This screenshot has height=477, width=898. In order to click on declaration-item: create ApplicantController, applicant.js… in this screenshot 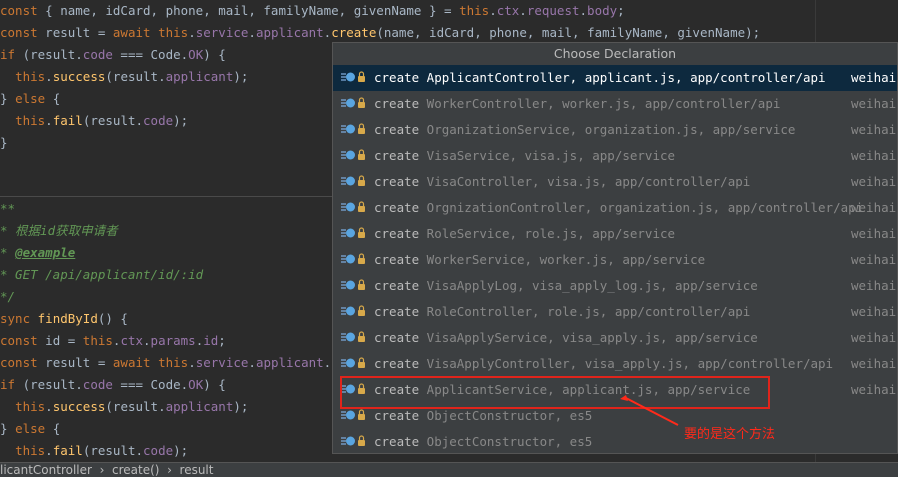, I will do `click(615, 78)`.